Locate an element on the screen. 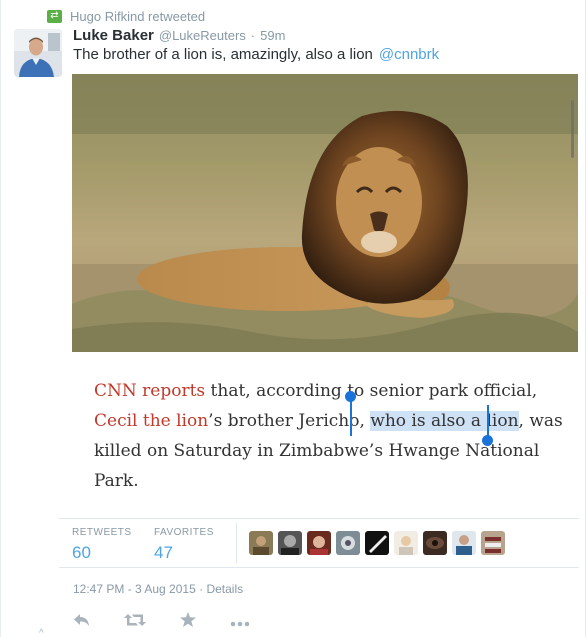 The image size is (586, 637). author-username: @LukeReuters is located at coordinates (202, 35).